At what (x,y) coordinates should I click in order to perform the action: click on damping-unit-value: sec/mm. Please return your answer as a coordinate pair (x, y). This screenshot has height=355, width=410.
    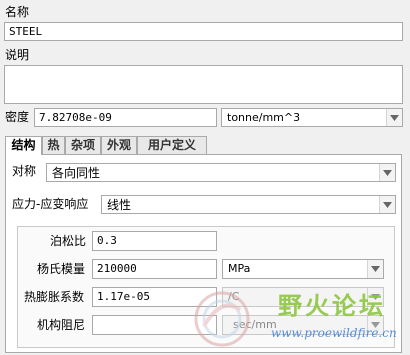
    Looking at the image, I should click on (255, 324).